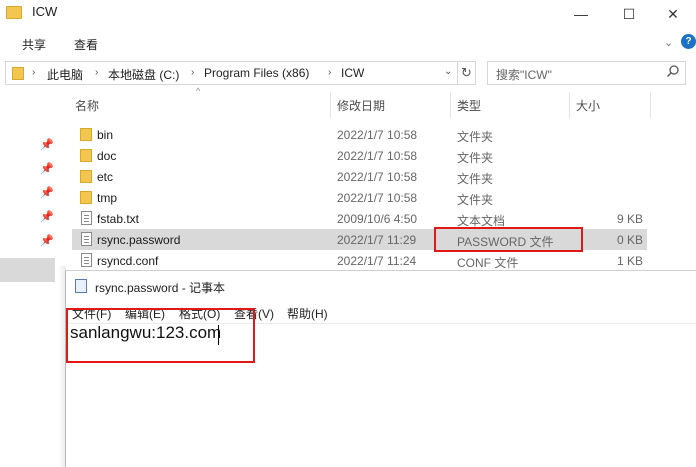  I want to click on file-row: bin 2022/1/7 10:58 文件夹, so click(359, 134).